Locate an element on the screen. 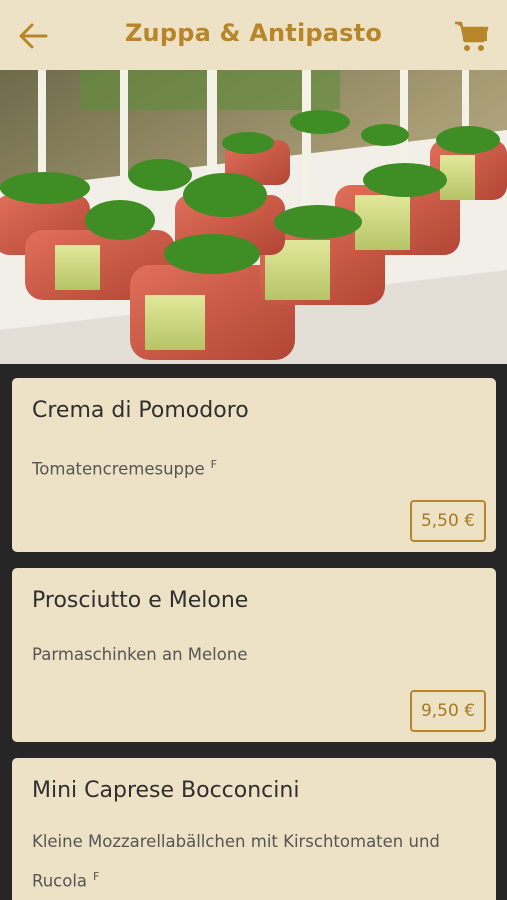  price-button: 5,50 € is located at coordinates (448, 521).